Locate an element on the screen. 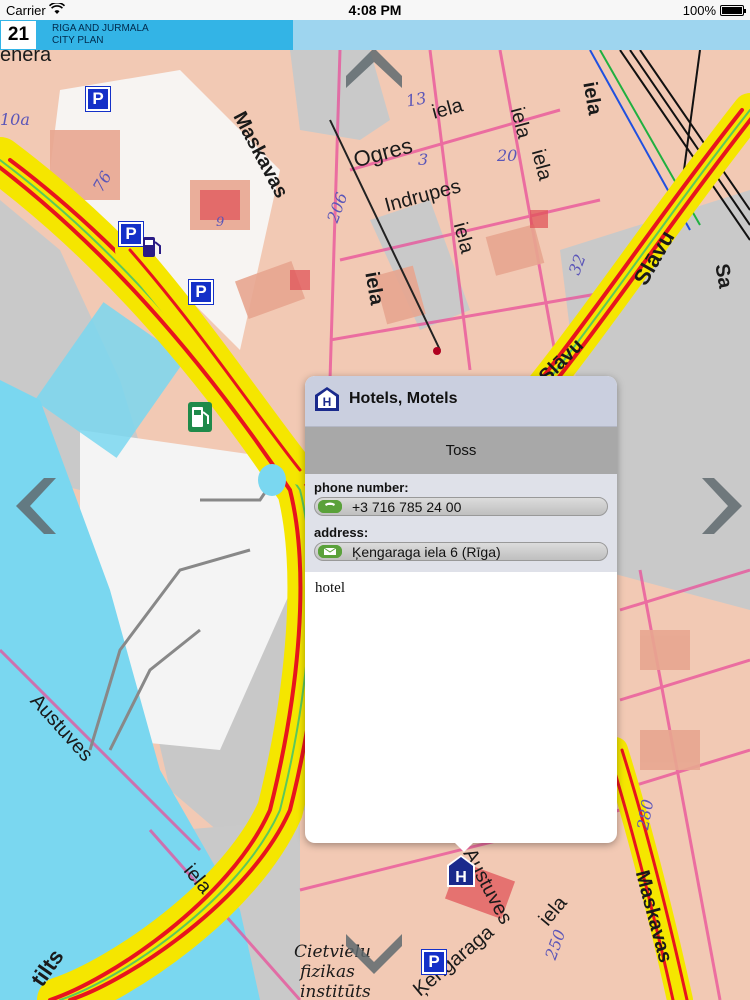 The height and width of the screenshot is (1000, 750). battery-percentage: 100% is located at coordinates (699, 10).